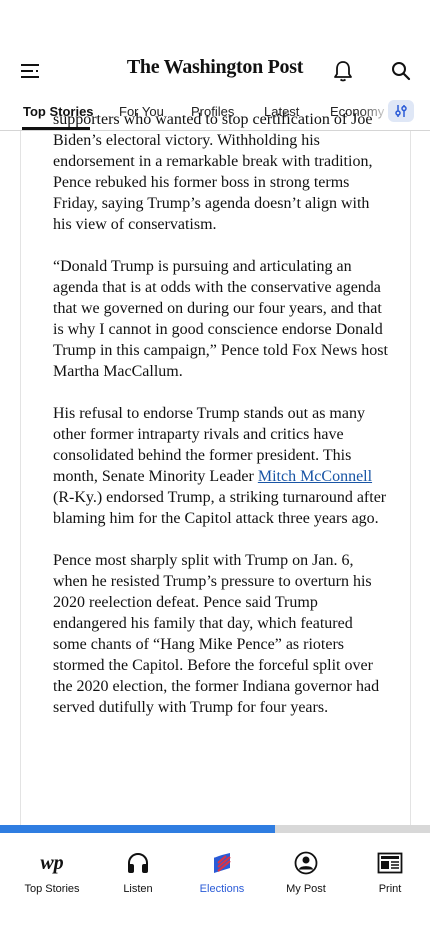 The height and width of the screenshot is (932, 430). Describe the element at coordinates (315, 476) in the screenshot. I see `mcconnell-link: Mitch McConnell` at that location.